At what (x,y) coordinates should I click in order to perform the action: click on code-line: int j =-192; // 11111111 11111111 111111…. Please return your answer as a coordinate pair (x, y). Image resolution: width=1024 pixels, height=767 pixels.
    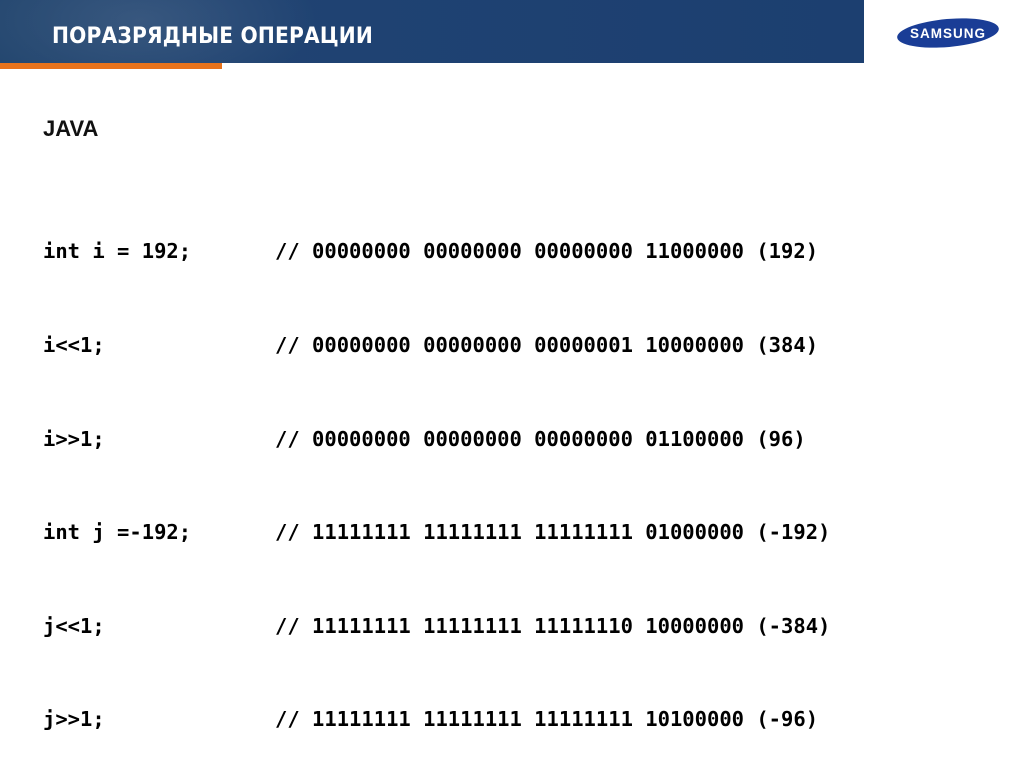
    Looking at the image, I should click on (436, 532).